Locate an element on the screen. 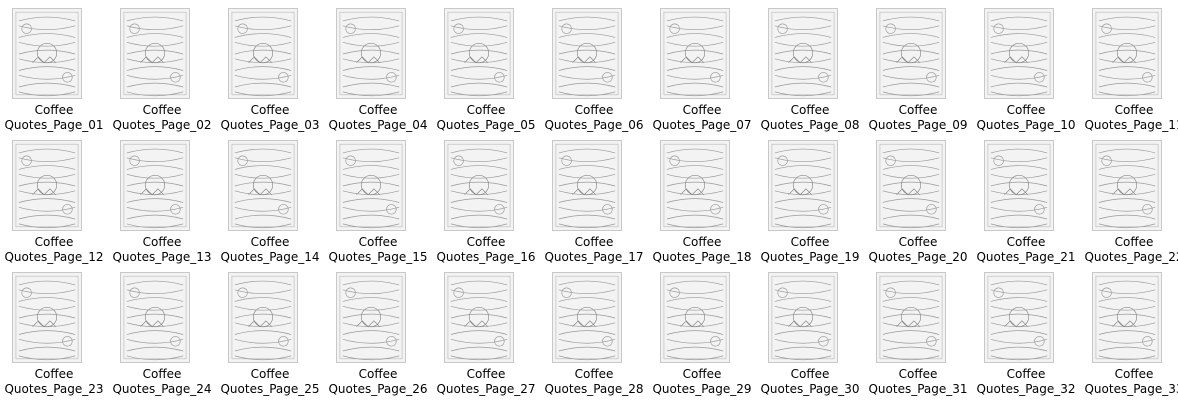  file-item: Coffee Quotes_Page_15 is located at coordinates (378, 198).